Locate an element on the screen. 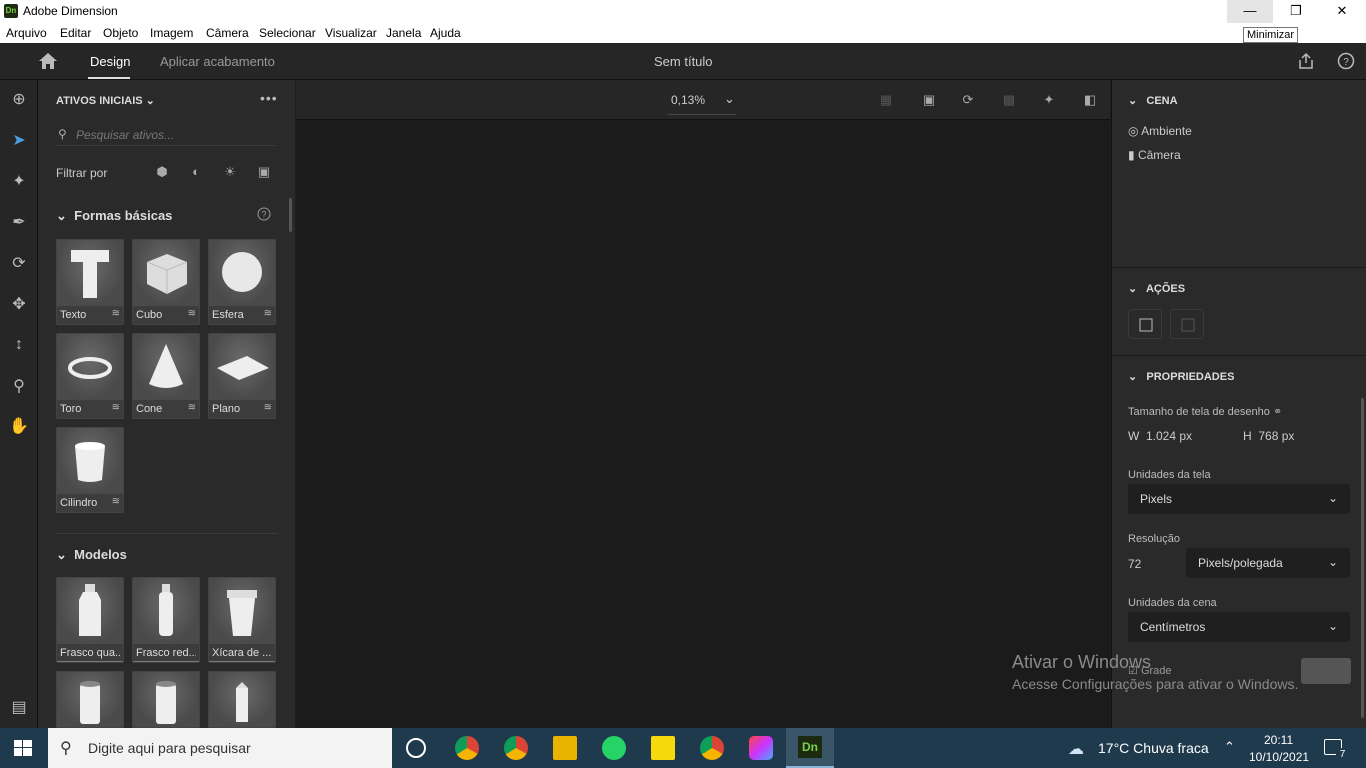 This screenshot has width=1366, height=768. camera-view-icon: ▩ is located at coordinates (1009, 100).